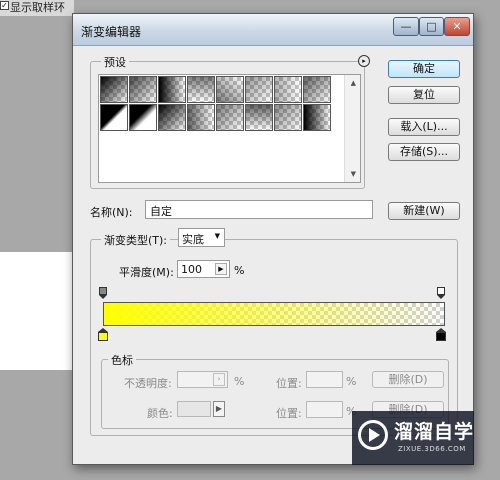 Image resolution: width=500 pixels, height=480 pixels. I want to click on opacity-location-label: 位置:, so click(289, 383).